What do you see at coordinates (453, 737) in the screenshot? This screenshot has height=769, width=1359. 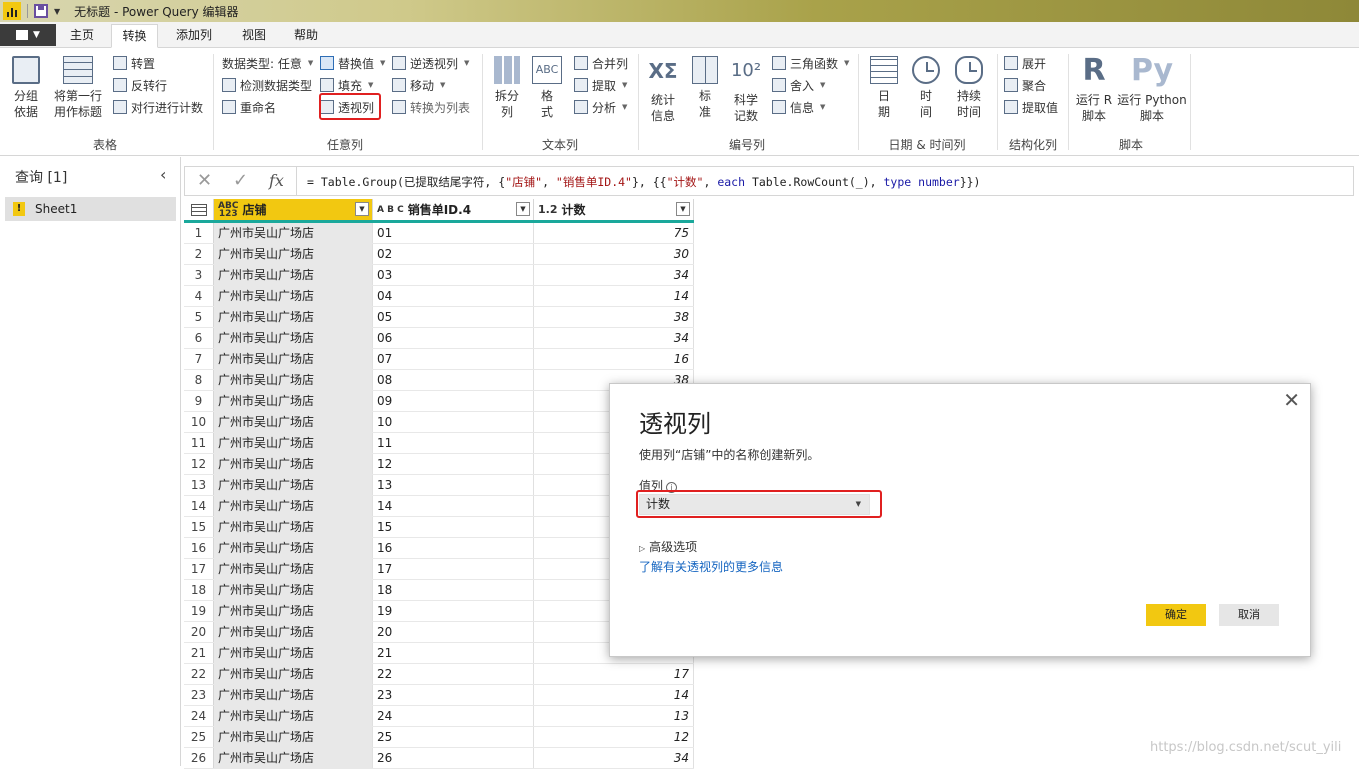 I see `cell-order-id: 25` at bounding box center [453, 737].